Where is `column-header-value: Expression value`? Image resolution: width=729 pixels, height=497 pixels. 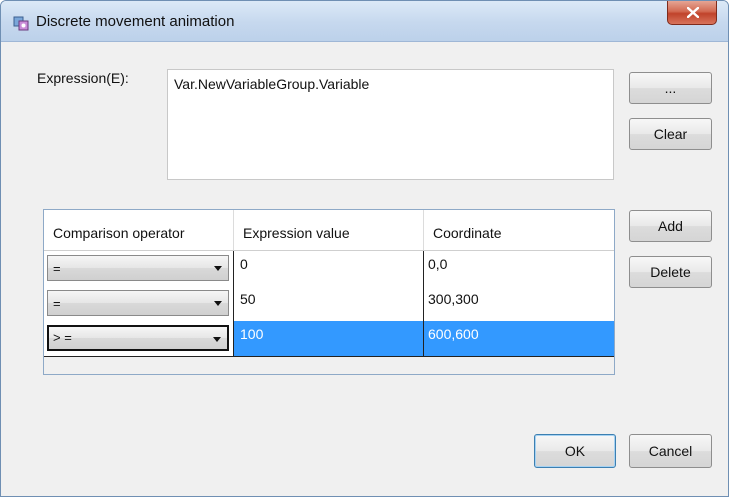
column-header-value: Expression value is located at coordinates (329, 230).